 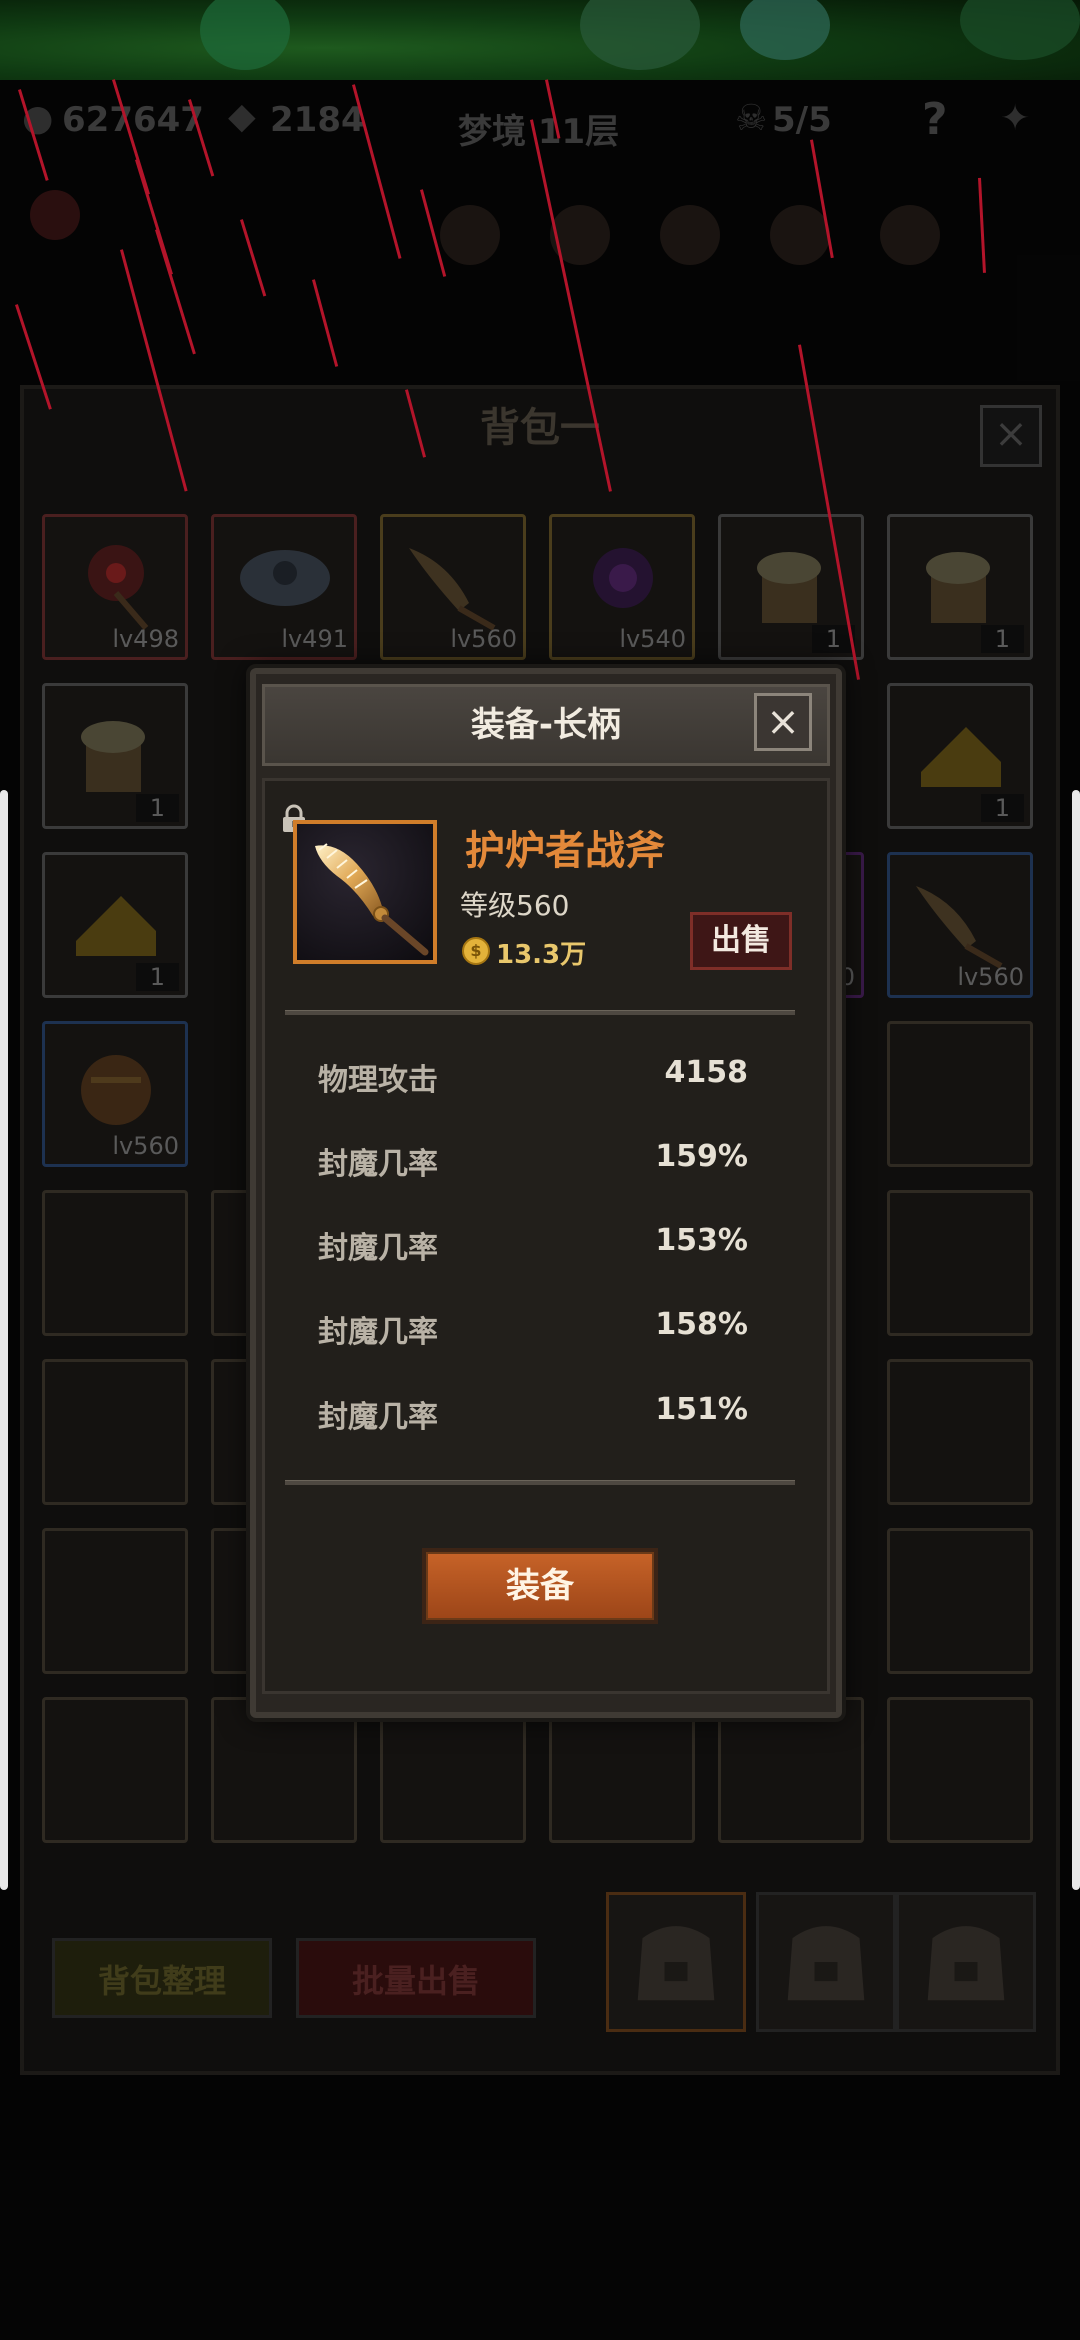 I want to click on equip-button: 装备, so click(x=540, y=1586).